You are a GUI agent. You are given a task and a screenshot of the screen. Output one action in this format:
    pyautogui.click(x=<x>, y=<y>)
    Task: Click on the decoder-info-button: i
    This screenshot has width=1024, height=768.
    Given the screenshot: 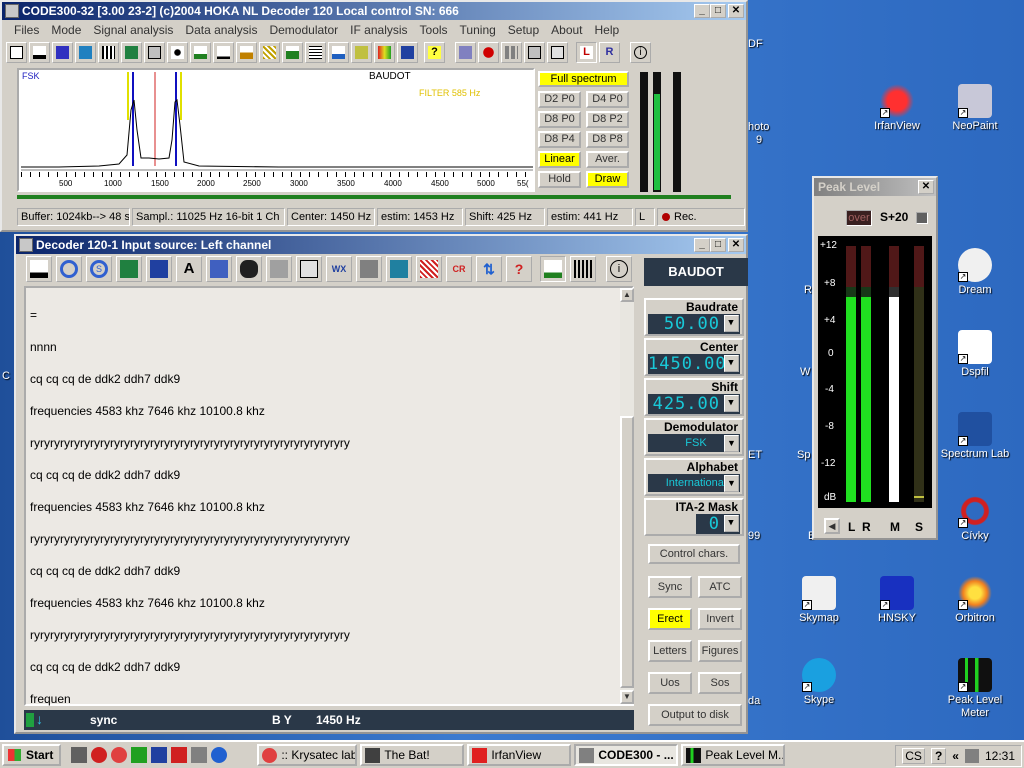 What is the action you would take?
    pyautogui.click(x=619, y=269)
    